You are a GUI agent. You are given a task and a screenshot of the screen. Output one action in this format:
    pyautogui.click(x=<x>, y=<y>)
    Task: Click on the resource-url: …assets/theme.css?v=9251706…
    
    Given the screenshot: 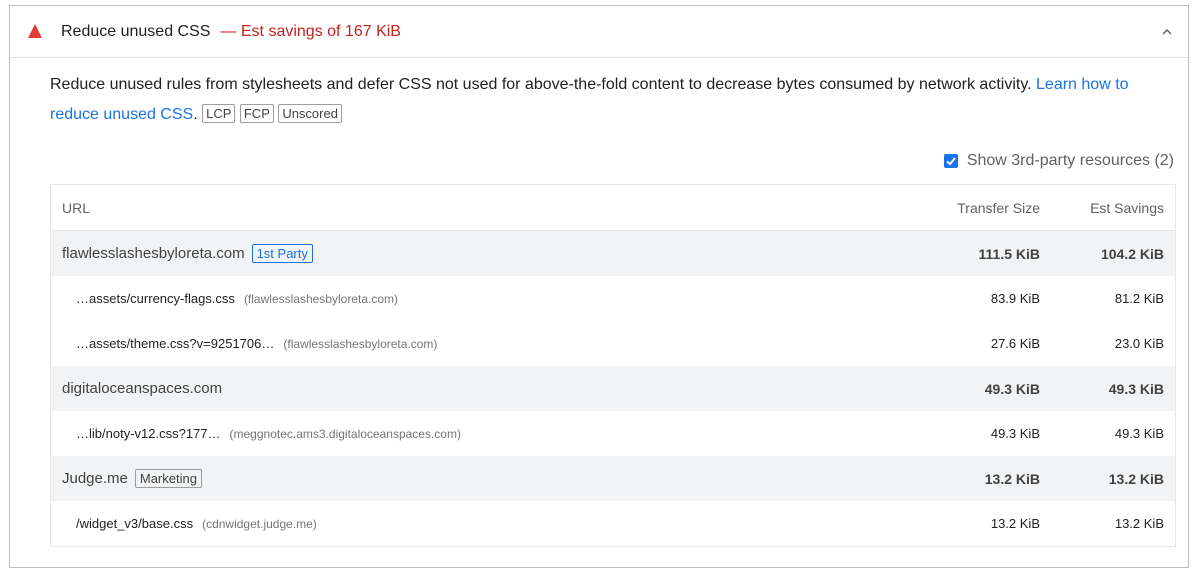 What is the action you would take?
    pyautogui.click(x=175, y=343)
    